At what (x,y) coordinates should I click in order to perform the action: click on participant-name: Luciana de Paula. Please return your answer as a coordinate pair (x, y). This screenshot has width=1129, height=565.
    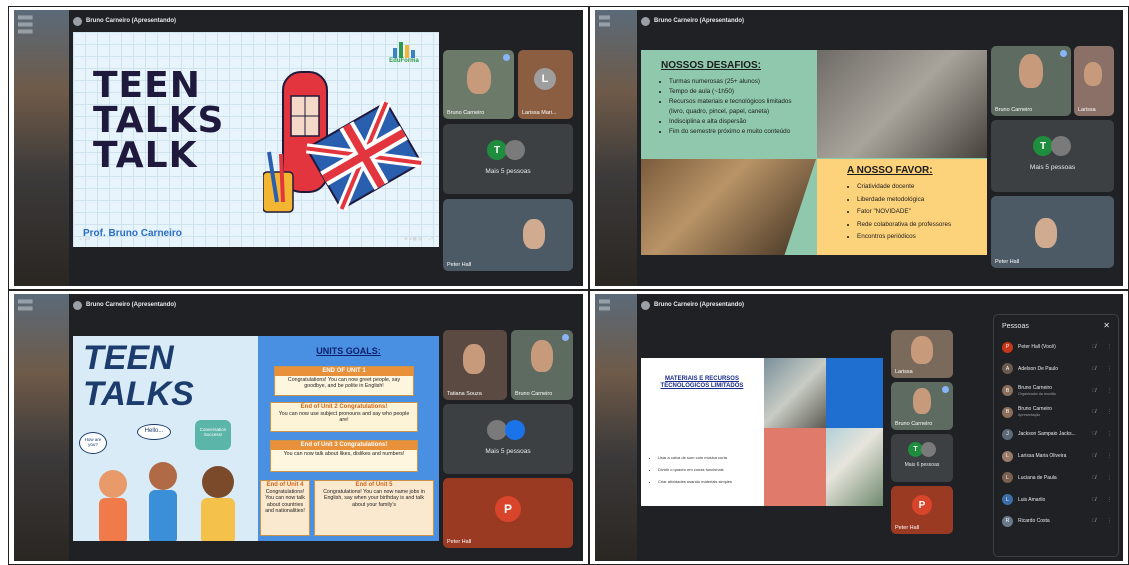
    Looking at the image, I should click on (1037, 477).